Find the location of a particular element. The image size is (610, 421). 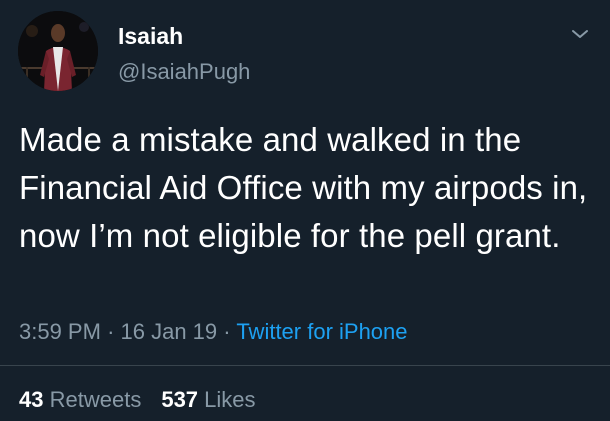

user-handle: @IsaiahPugh is located at coordinates (184, 72).